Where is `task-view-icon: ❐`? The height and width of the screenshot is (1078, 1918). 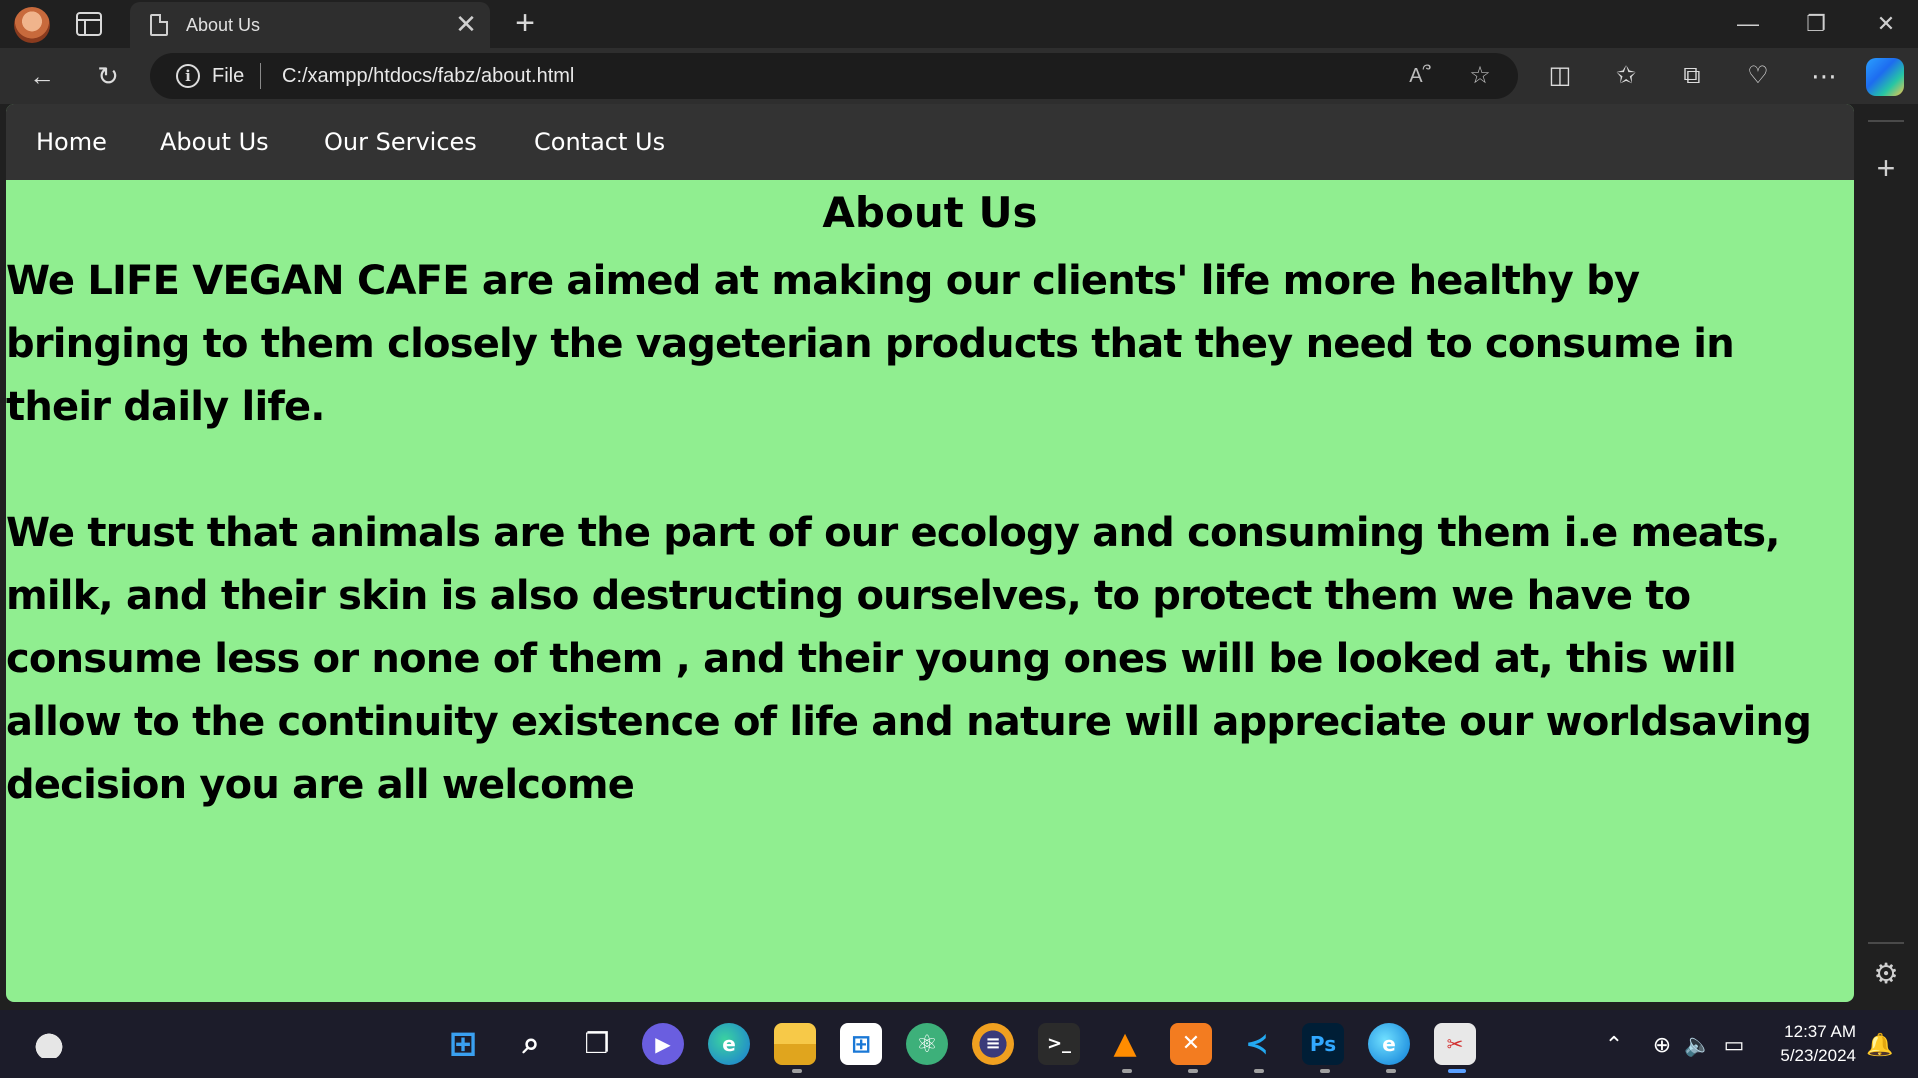
task-view-icon: ❐ is located at coordinates (597, 1044).